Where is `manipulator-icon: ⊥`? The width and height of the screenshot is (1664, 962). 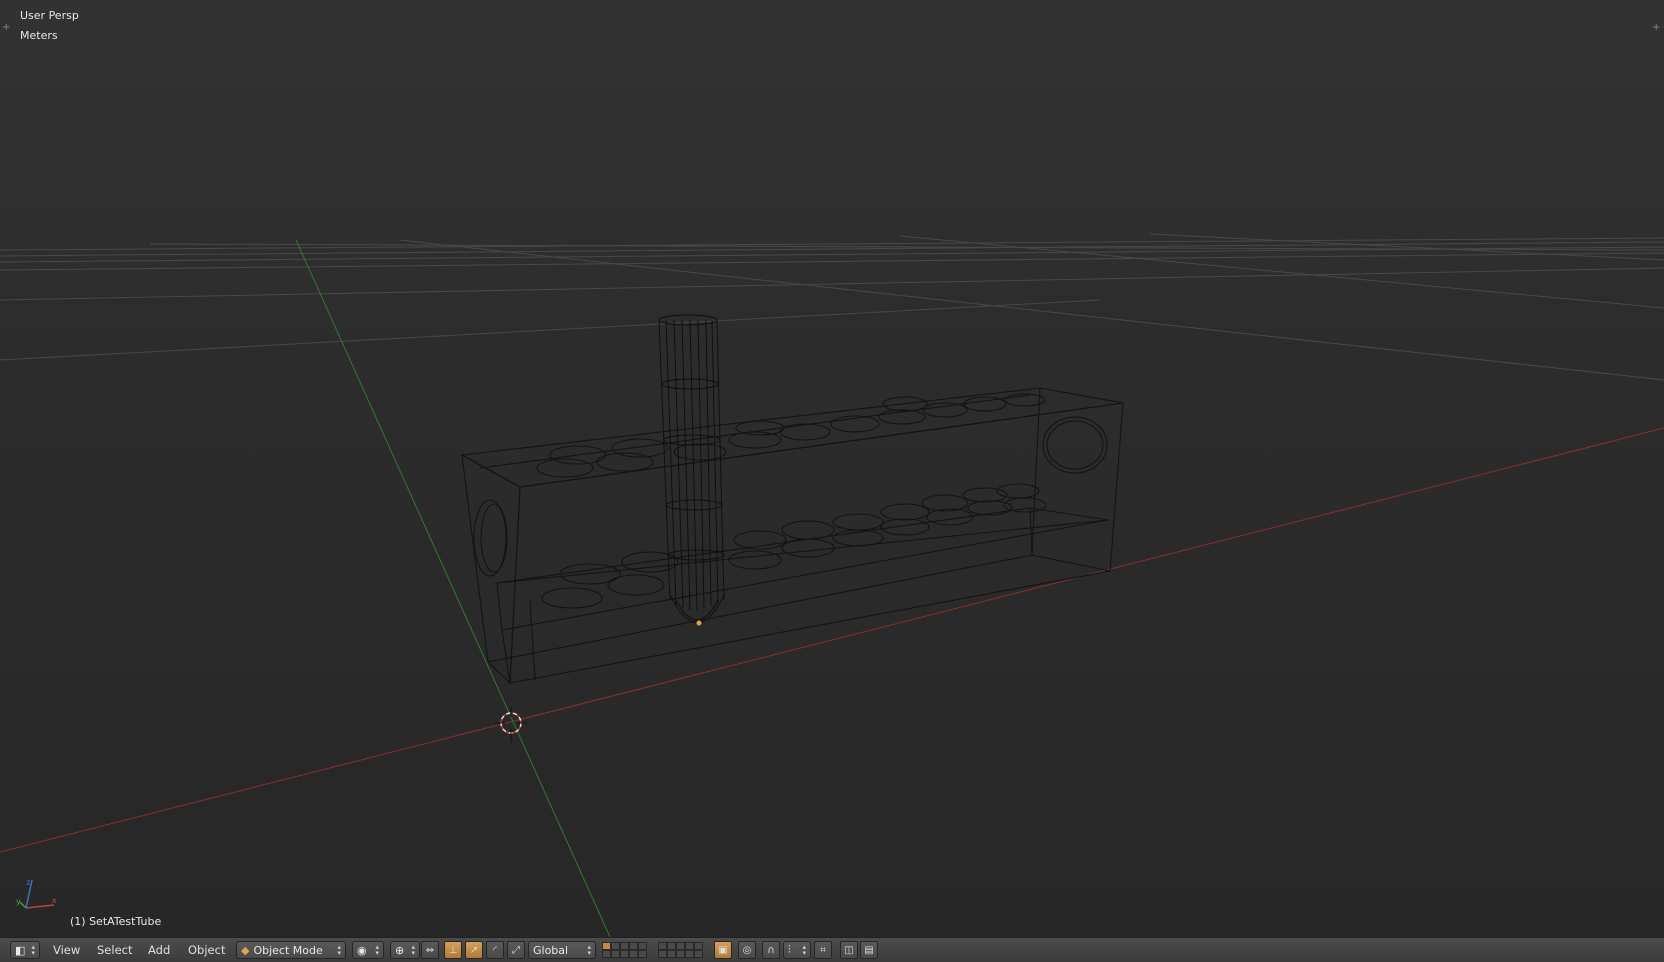
manipulator-icon: ⊥ is located at coordinates (453, 950).